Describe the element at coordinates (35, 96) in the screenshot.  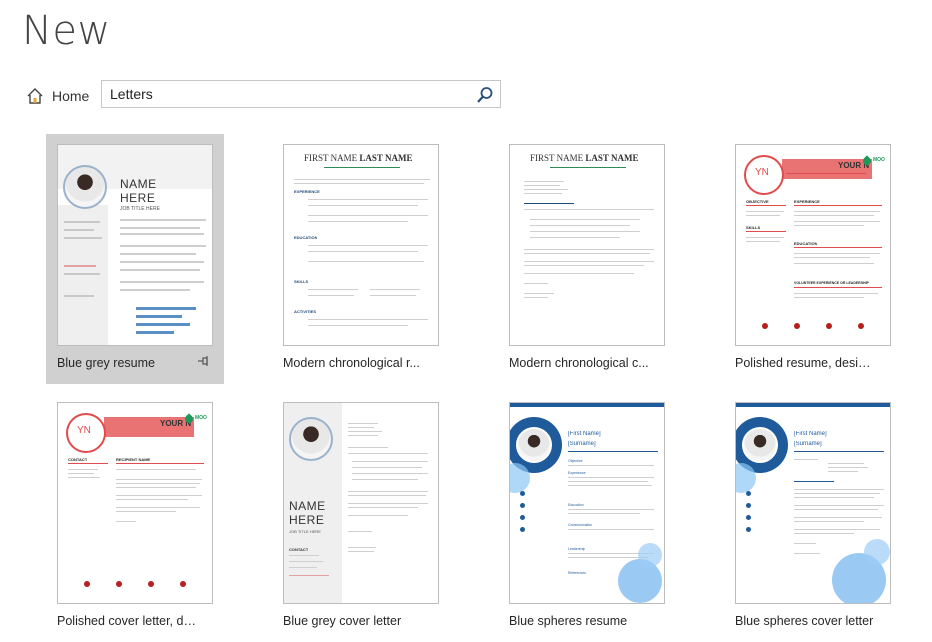
I see `home-icon` at that location.